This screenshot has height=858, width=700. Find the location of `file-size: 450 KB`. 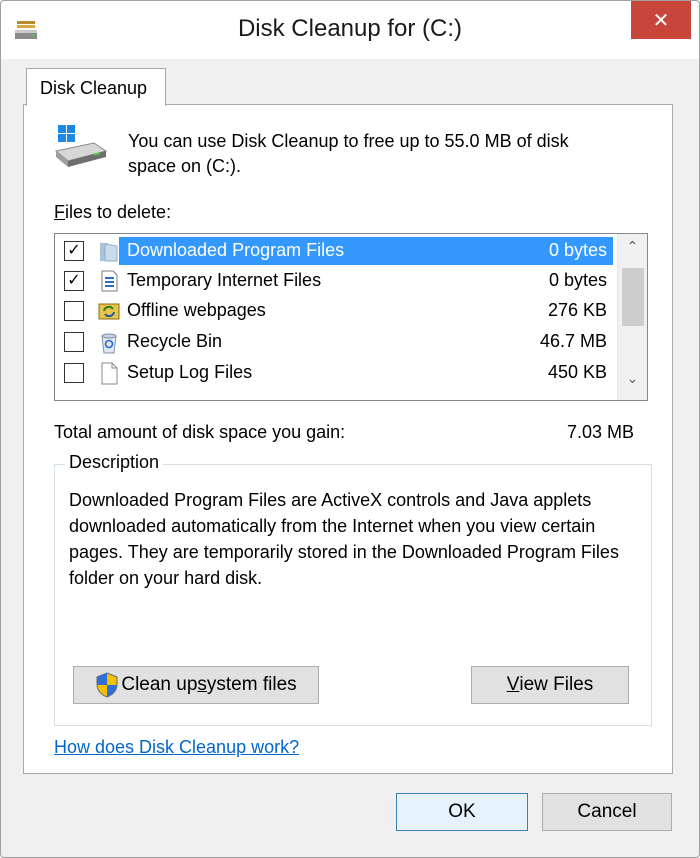

file-size: 450 KB is located at coordinates (577, 372).